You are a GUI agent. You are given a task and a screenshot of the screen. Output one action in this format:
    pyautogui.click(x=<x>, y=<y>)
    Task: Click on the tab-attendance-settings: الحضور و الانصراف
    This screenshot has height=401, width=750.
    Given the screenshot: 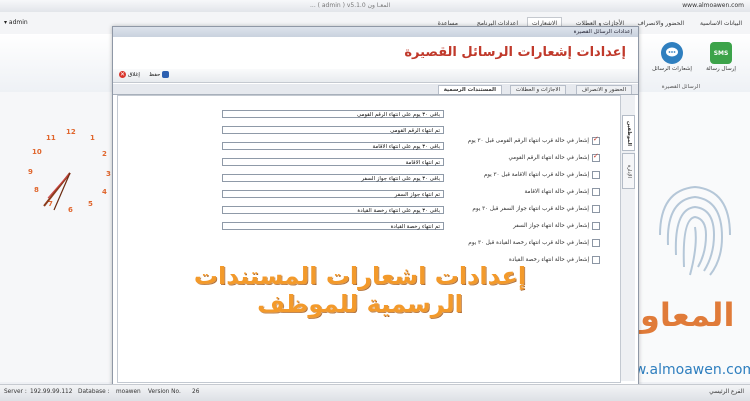 What is the action you would take?
    pyautogui.click(x=603, y=89)
    